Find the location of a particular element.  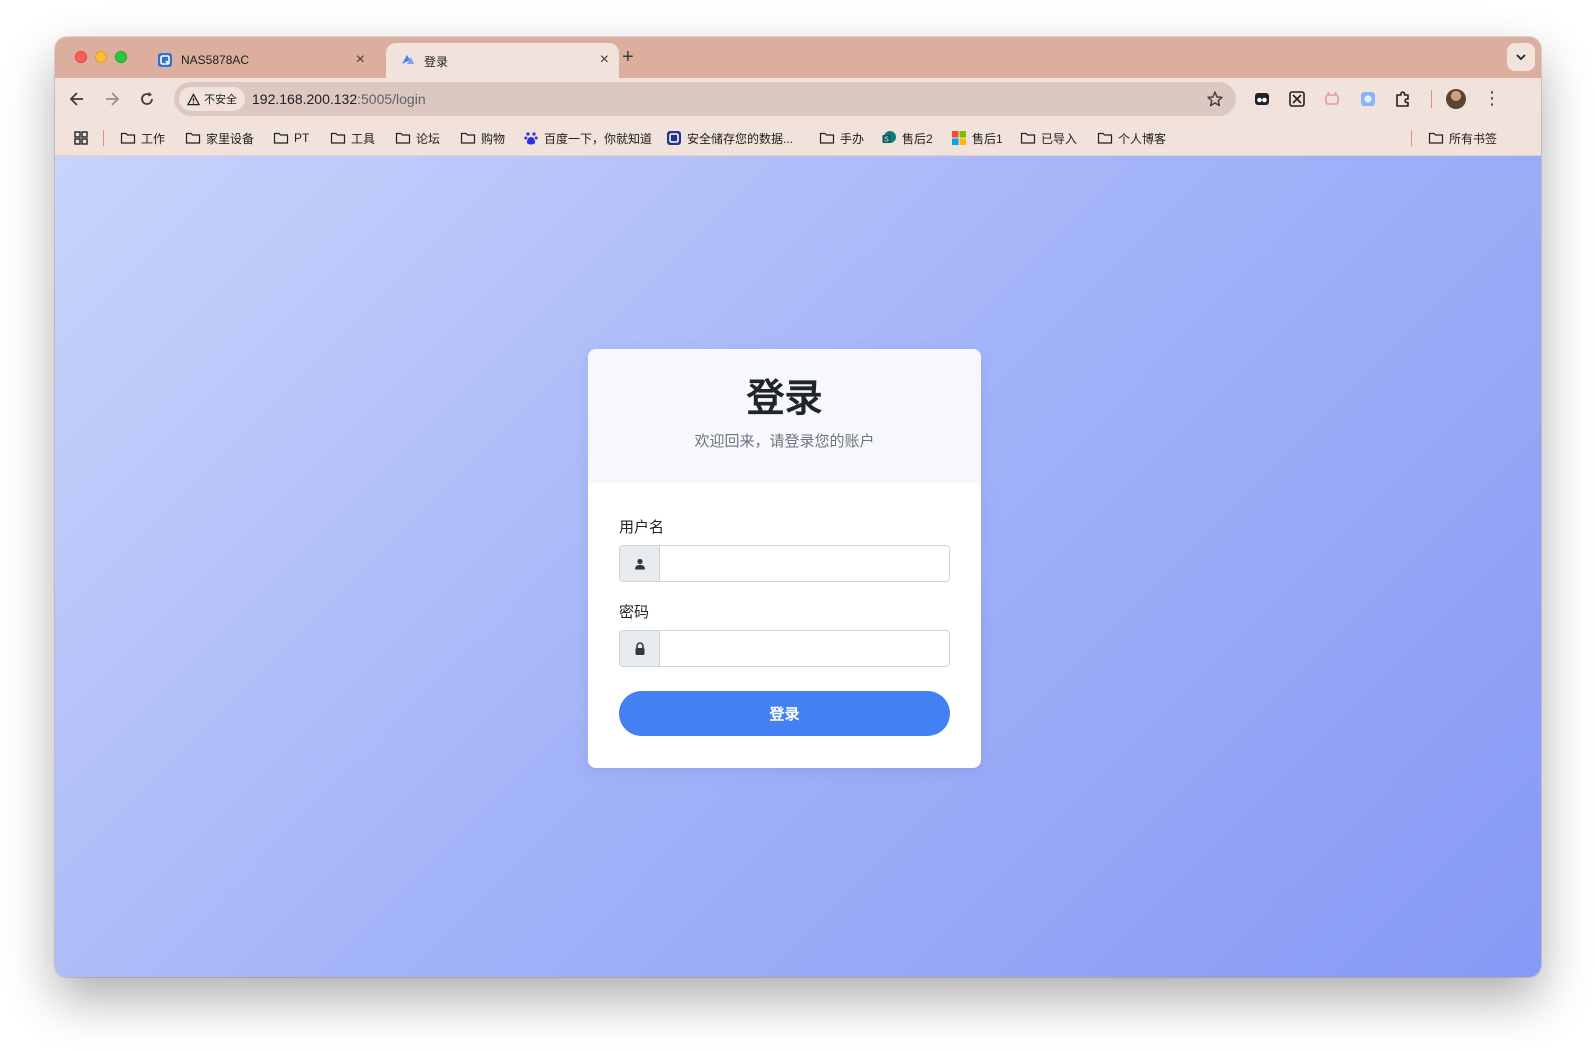

url-host: 192.168.200.132 is located at coordinates (305, 99).